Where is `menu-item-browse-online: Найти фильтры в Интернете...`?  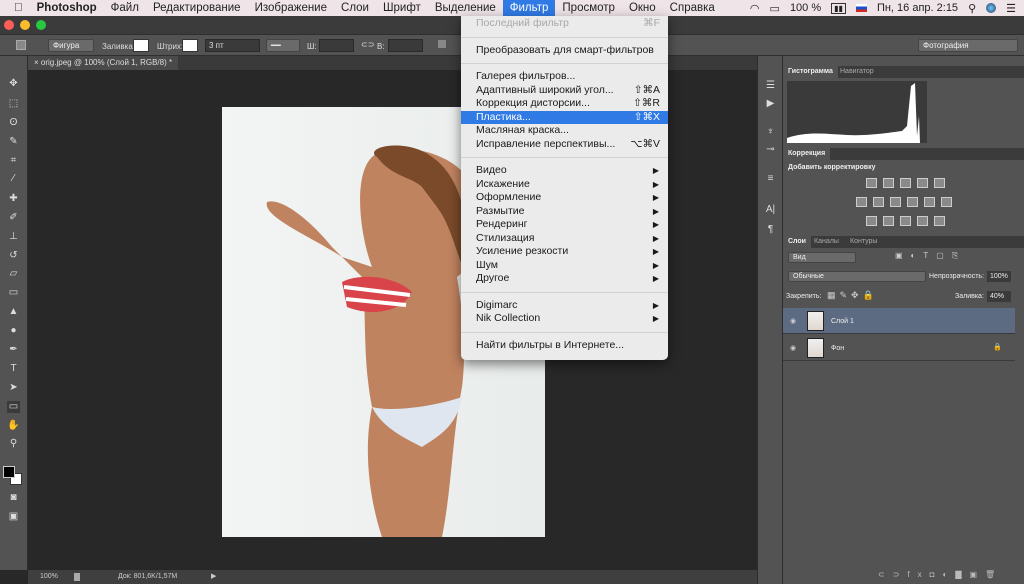
menu-item-browse-online: Найти фильтры в Интернете... is located at coordinates (564, 346).